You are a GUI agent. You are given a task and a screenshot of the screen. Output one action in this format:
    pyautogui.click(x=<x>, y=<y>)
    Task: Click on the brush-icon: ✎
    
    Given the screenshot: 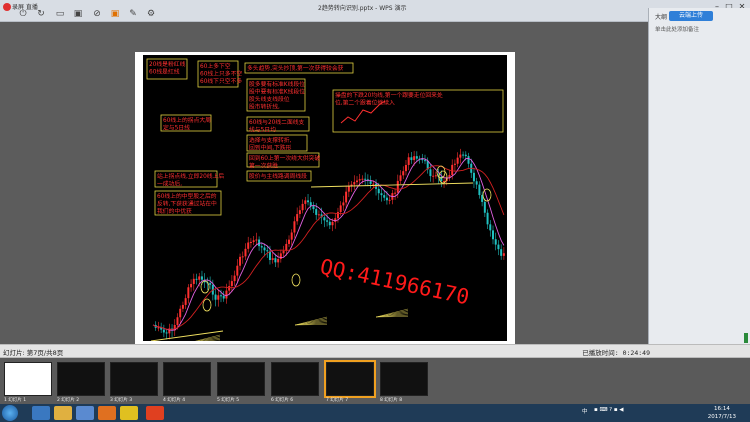 What is the action you would take?
    pyautogui.click(x=133, y=14)
    